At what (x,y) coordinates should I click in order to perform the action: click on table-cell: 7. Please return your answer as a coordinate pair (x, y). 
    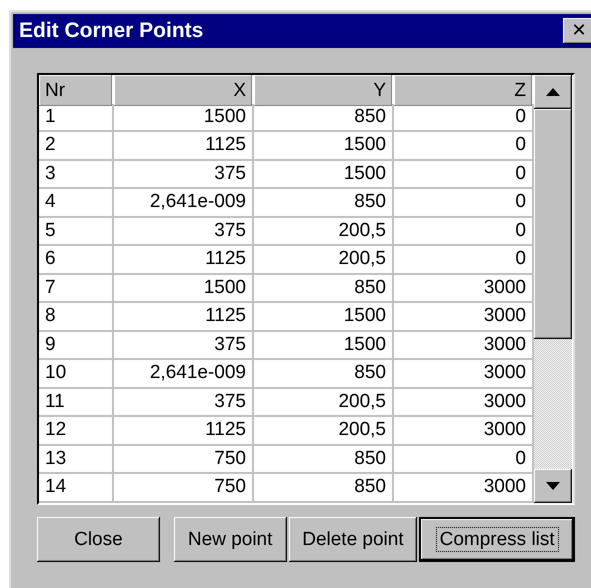
    Looking at the image, I should click on (76, 288).